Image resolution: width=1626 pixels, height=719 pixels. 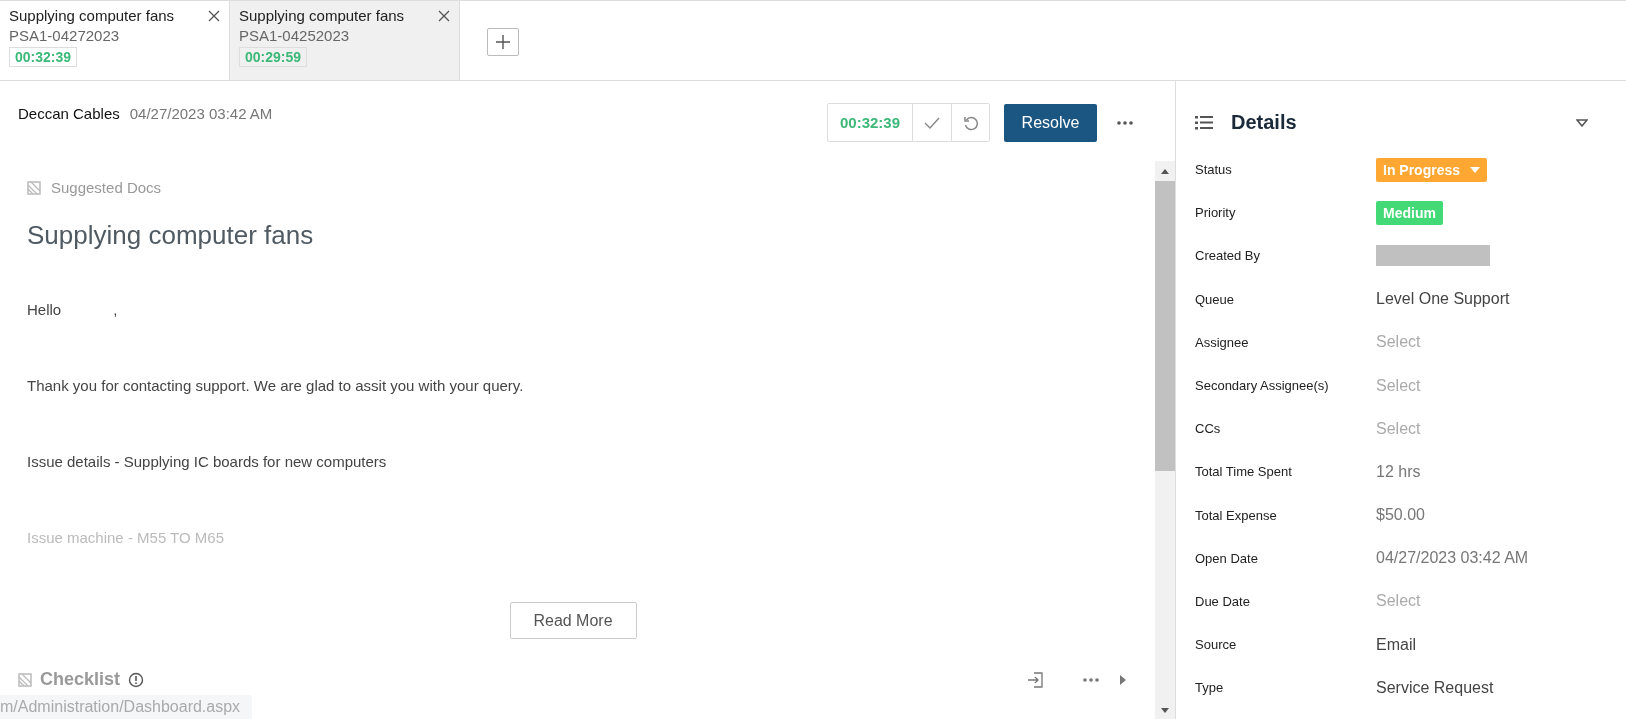 I want to click on field-label: CCs, so click(x=1208, y=429).